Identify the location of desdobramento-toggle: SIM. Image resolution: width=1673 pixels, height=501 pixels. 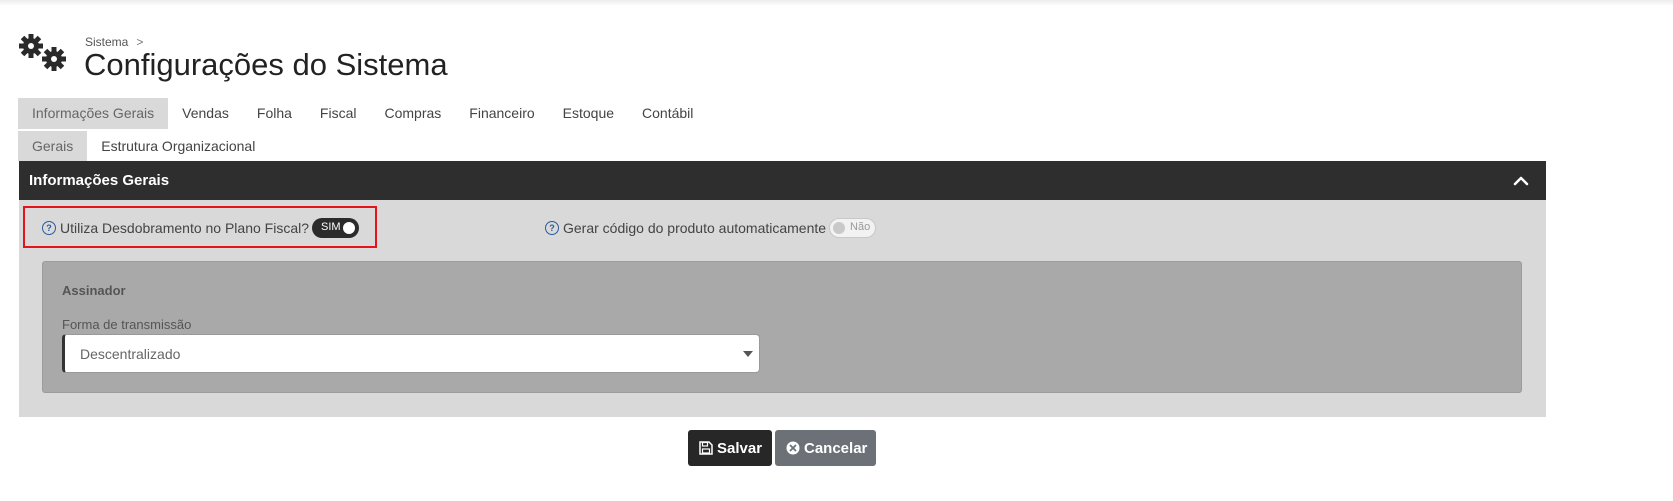
(336, 228).